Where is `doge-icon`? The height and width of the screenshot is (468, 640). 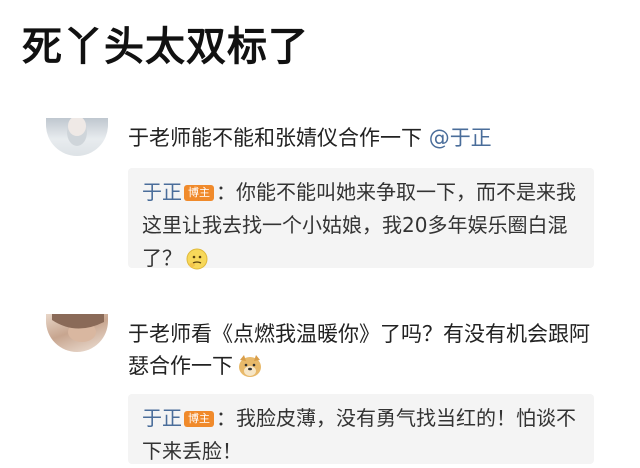 doge-icon is located at coordinates (250, 370).